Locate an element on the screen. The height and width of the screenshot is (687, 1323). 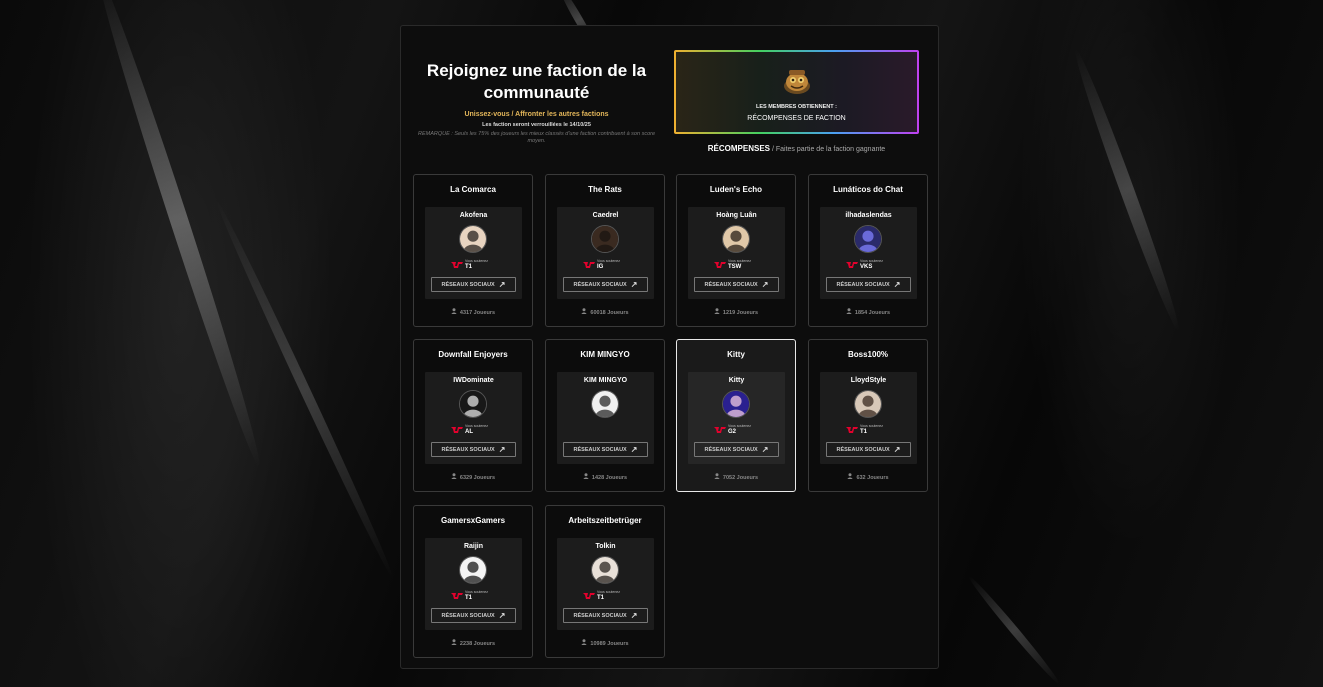
team-name: TSW is located at coordinates (735, 267).